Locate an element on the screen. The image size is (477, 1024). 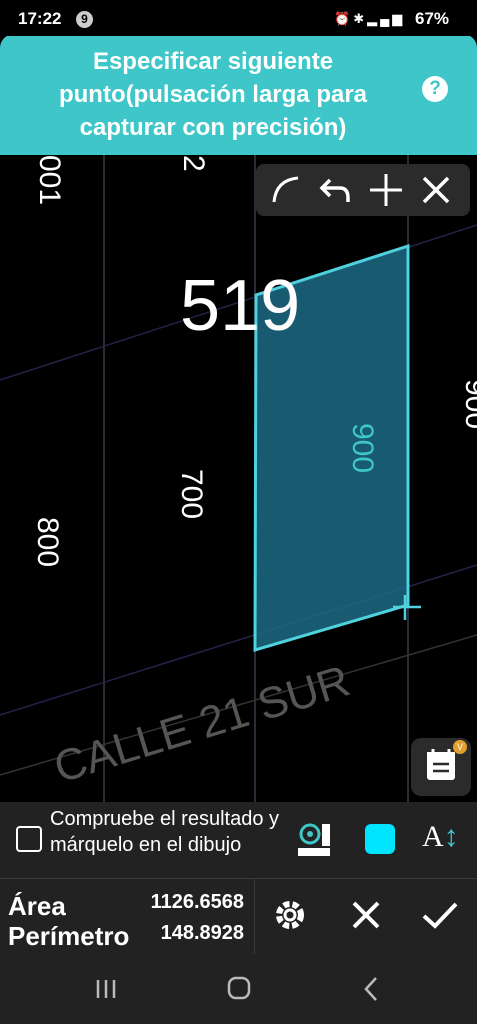
confirm-icon is located at coordinates (440, 915).